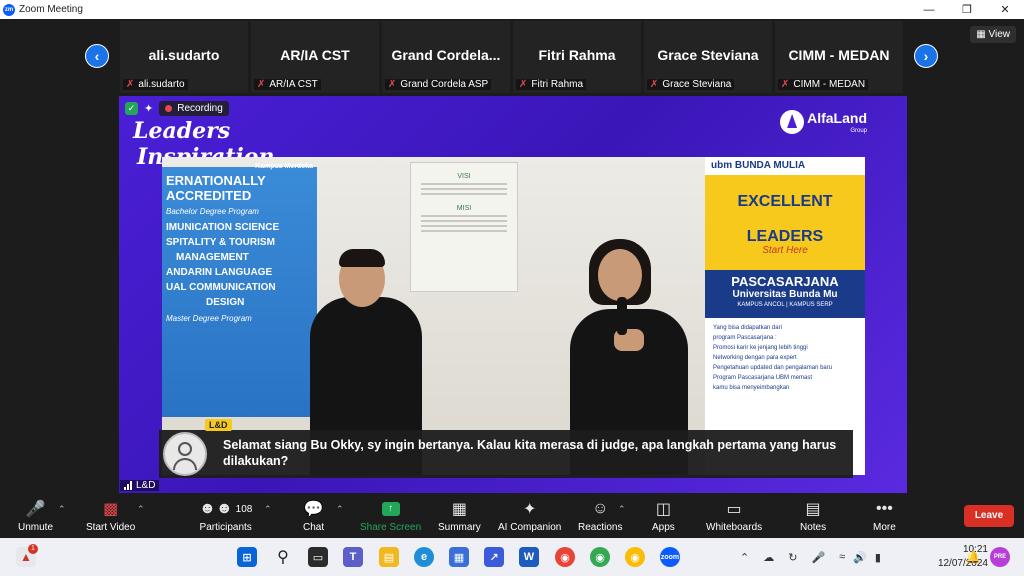 Image resolution: width=1024 pixels, height=576 pixels. I want to click on gallery-prev-button: ‹, so click(97, 56).